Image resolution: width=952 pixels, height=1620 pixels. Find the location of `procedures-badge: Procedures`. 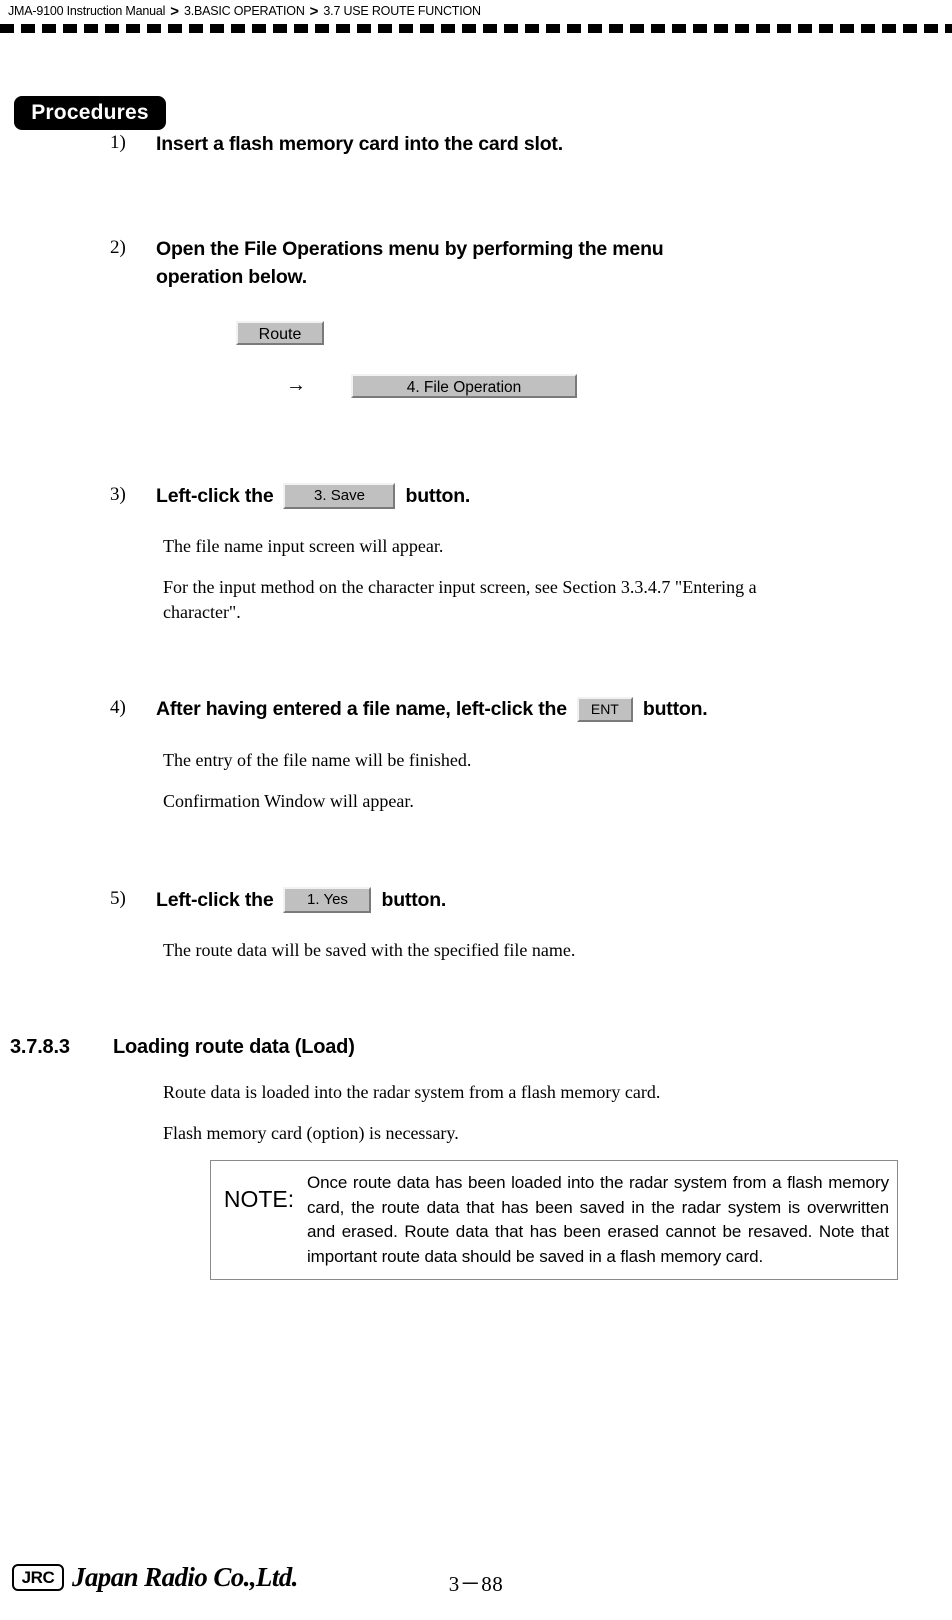

procedures-badge: Procedures is located at coordinates (90, 113).